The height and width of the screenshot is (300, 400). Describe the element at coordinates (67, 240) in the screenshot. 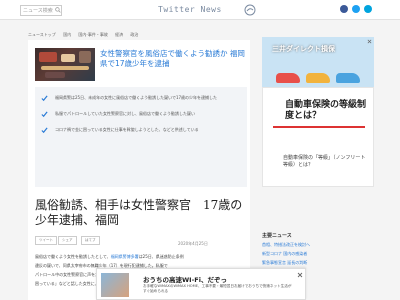

I see `share-button: シェア` at that location.